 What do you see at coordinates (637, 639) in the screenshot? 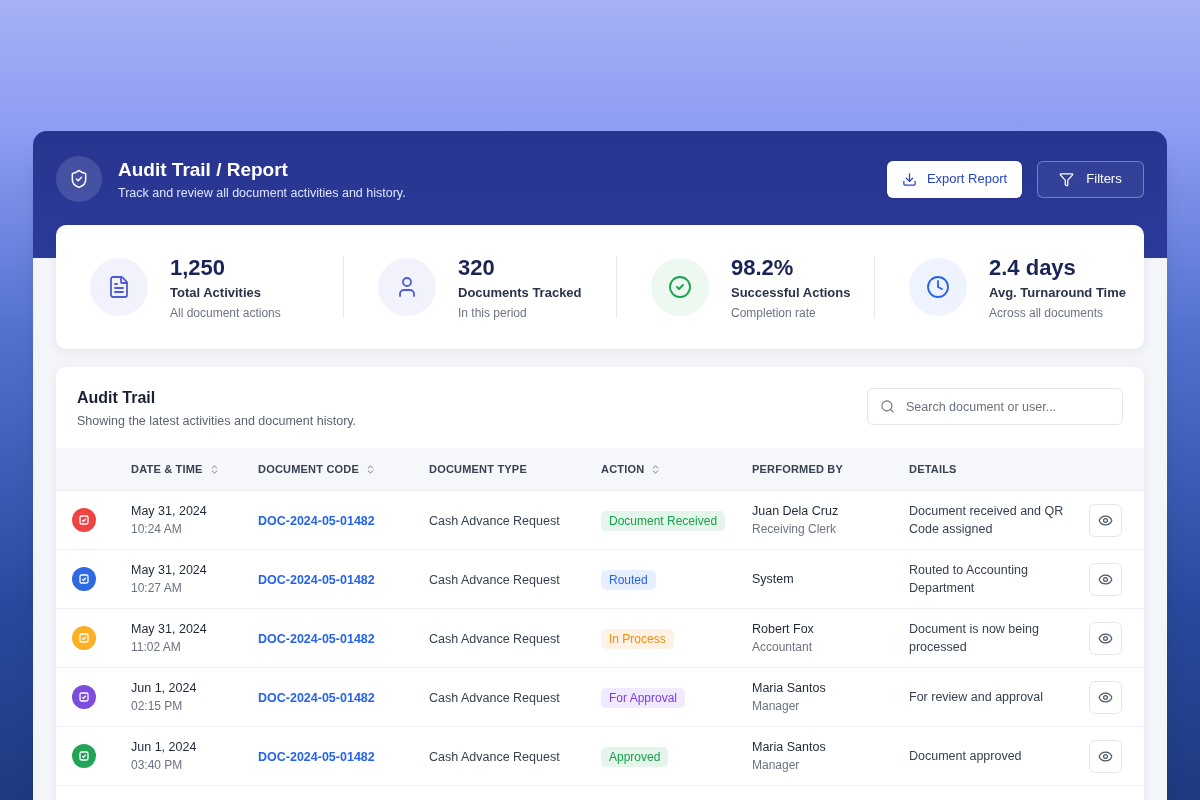
I see `action-tag: In Process` at bounding box center [637, 639].